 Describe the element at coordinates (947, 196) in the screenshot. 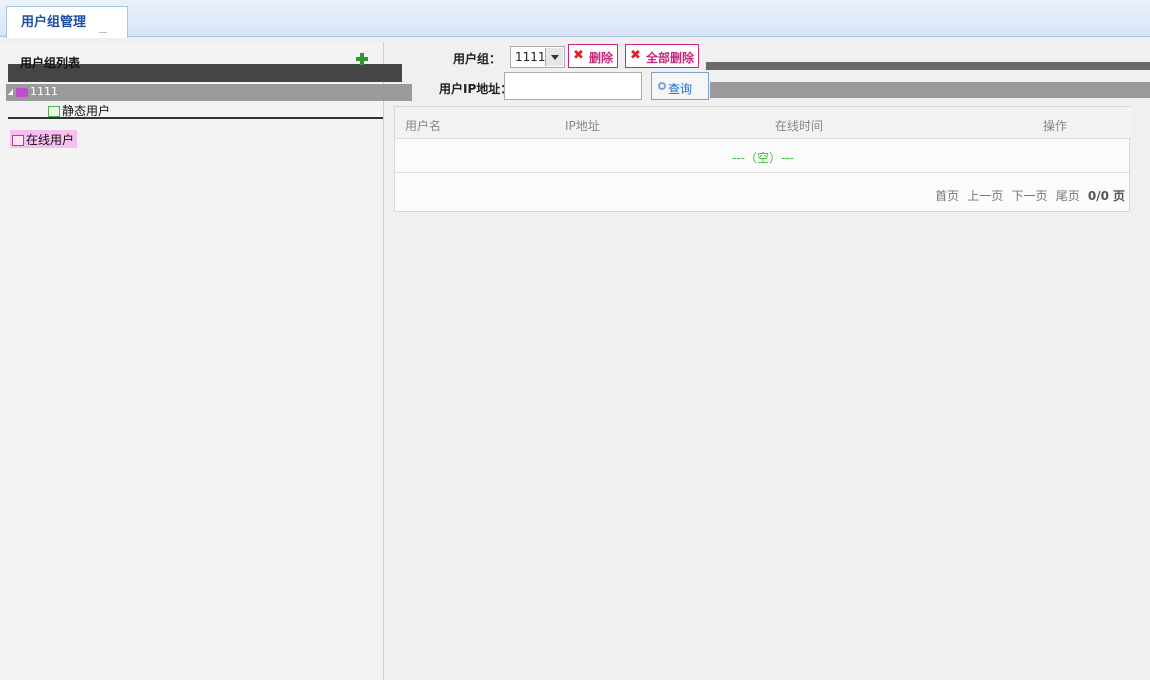

I see `first-page-link: 首页` at that location.